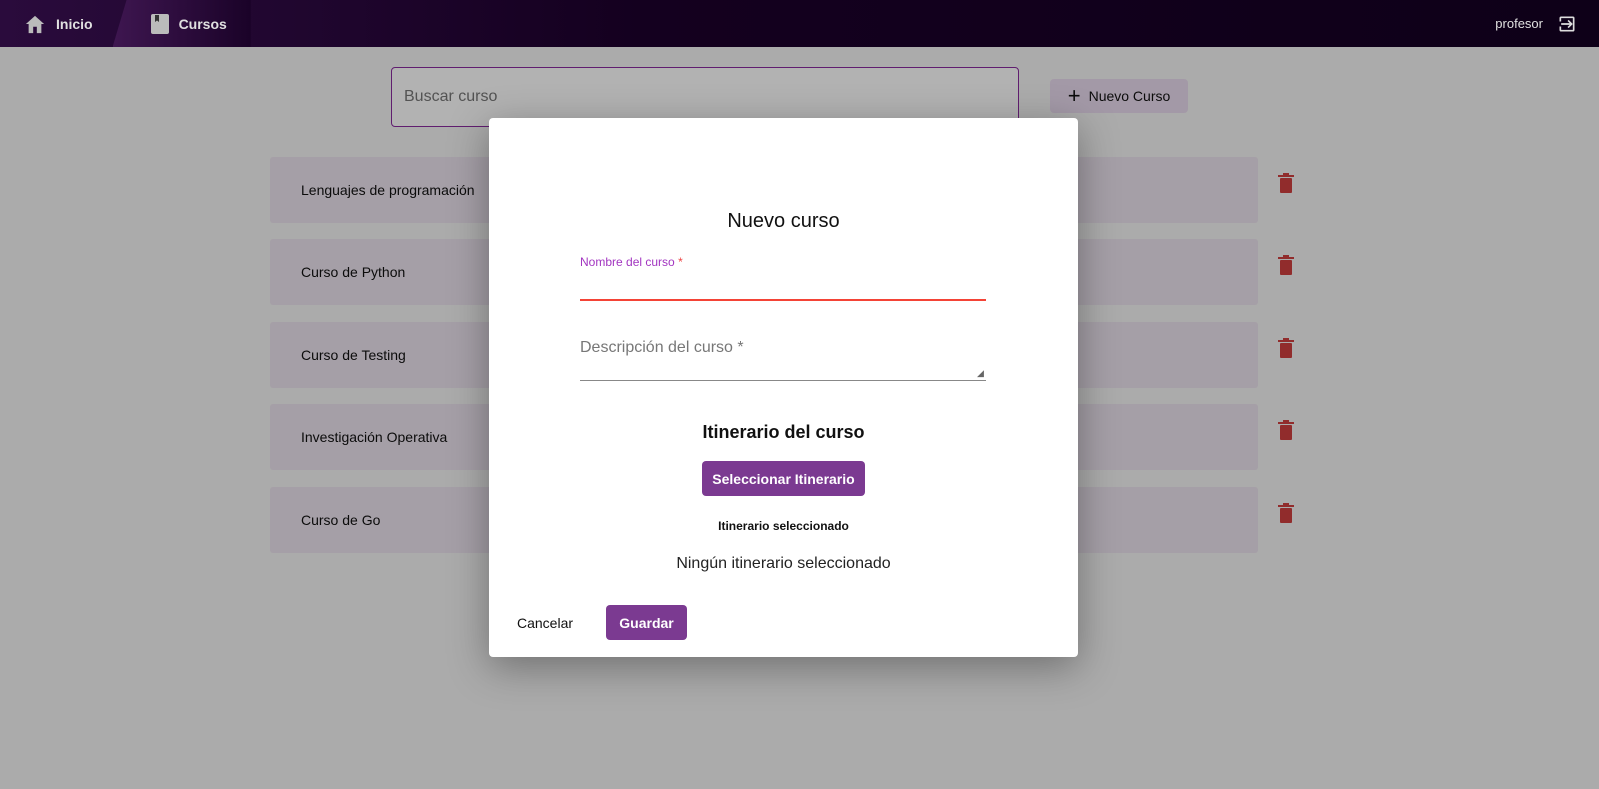 The height and width of the screenshot is (789, 1599). What do you see at coordinates (783, 380) in the screenshot?
I see `description-underline` at bounding box center [783, 380].